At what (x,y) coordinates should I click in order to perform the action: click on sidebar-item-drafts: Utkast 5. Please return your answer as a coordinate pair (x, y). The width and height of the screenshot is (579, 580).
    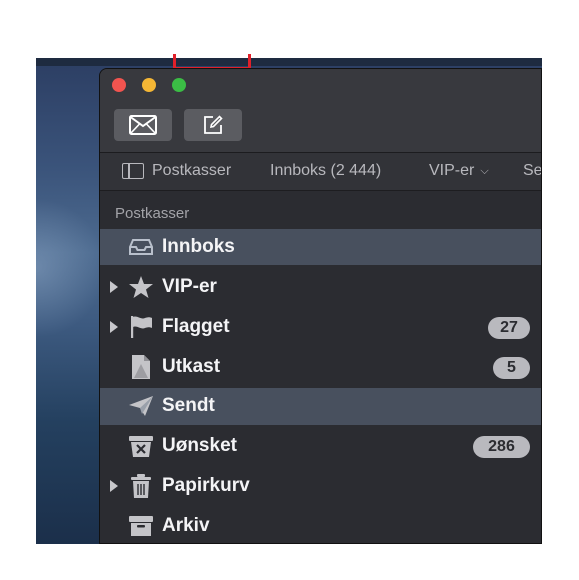
    Looking at the image, I should click on (320, 367).